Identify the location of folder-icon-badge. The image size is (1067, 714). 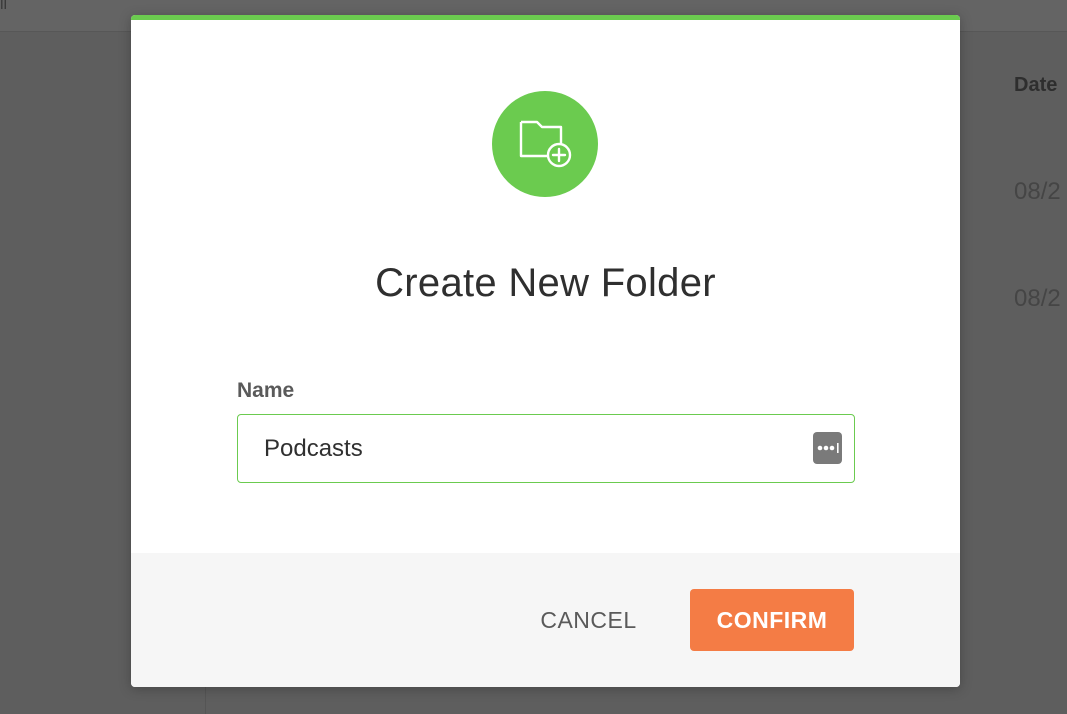
(545, 144).